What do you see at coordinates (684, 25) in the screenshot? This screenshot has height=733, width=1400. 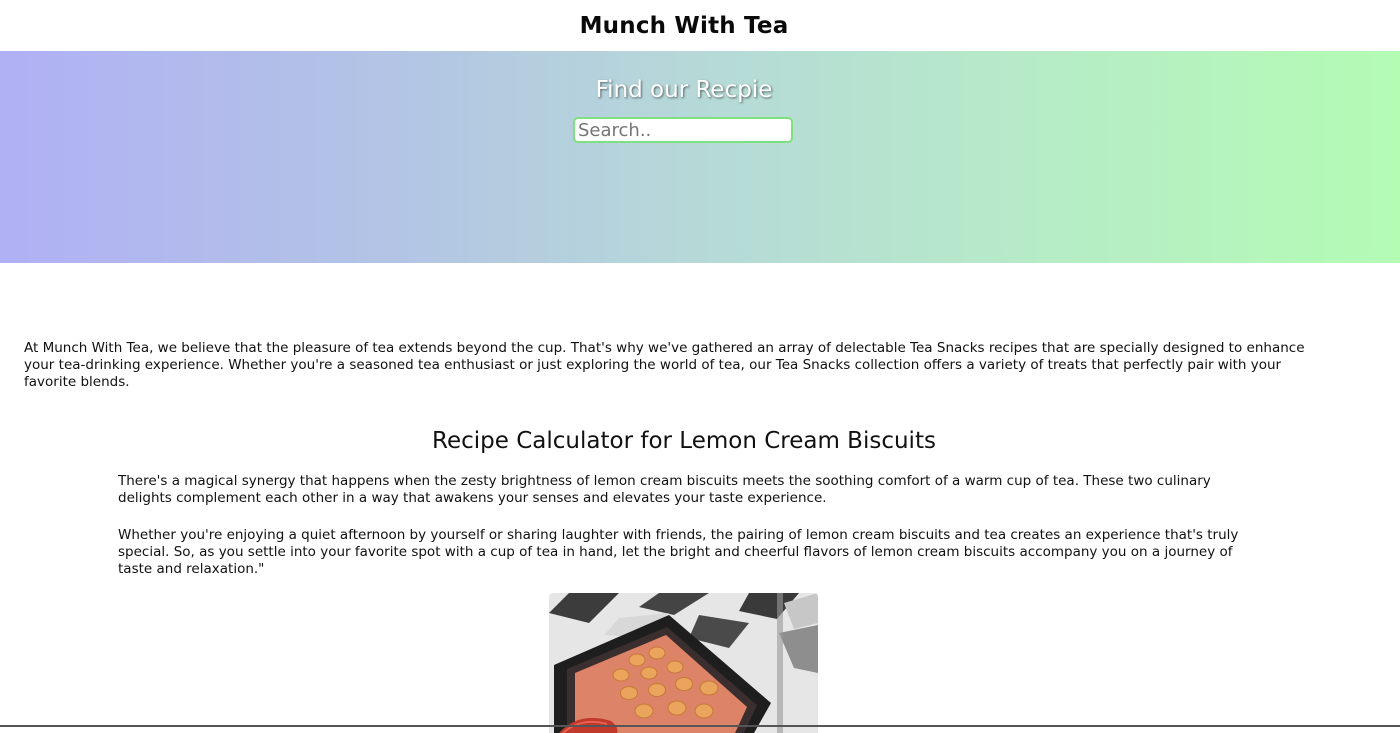 I see `site-title: Munch With Tea` at bounding box center [684, 25].